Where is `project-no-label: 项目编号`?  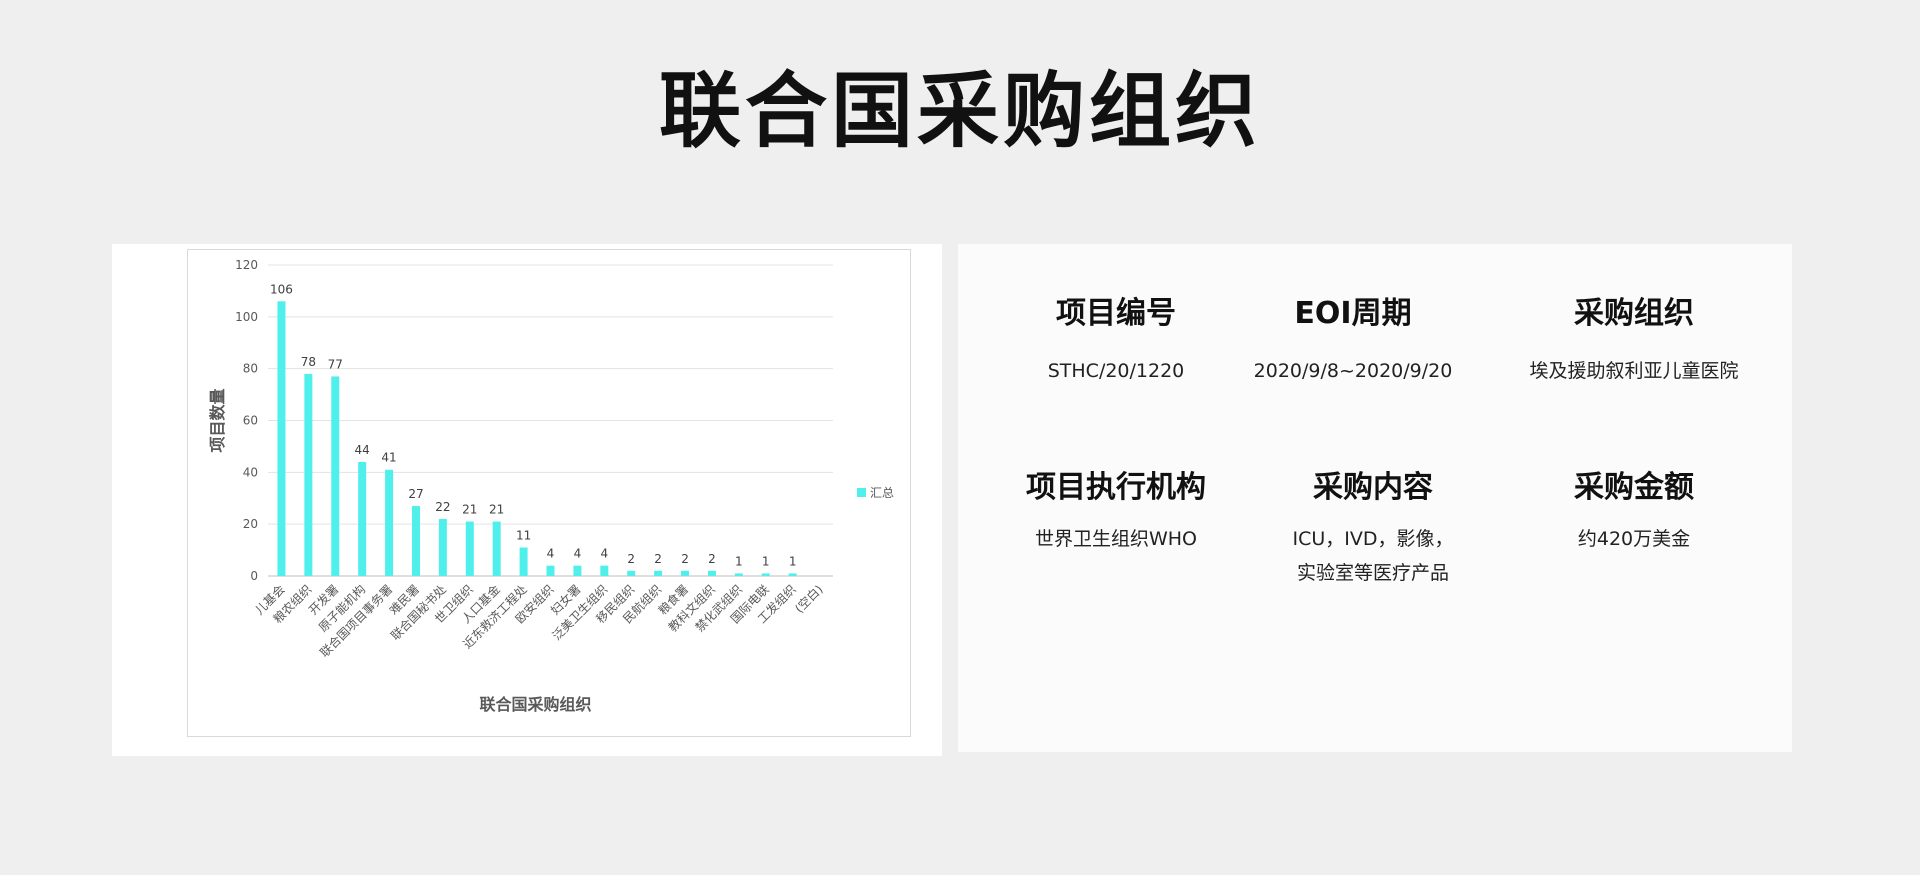 project-no-label: 项目编号 is located at coordinates (1116, 313).